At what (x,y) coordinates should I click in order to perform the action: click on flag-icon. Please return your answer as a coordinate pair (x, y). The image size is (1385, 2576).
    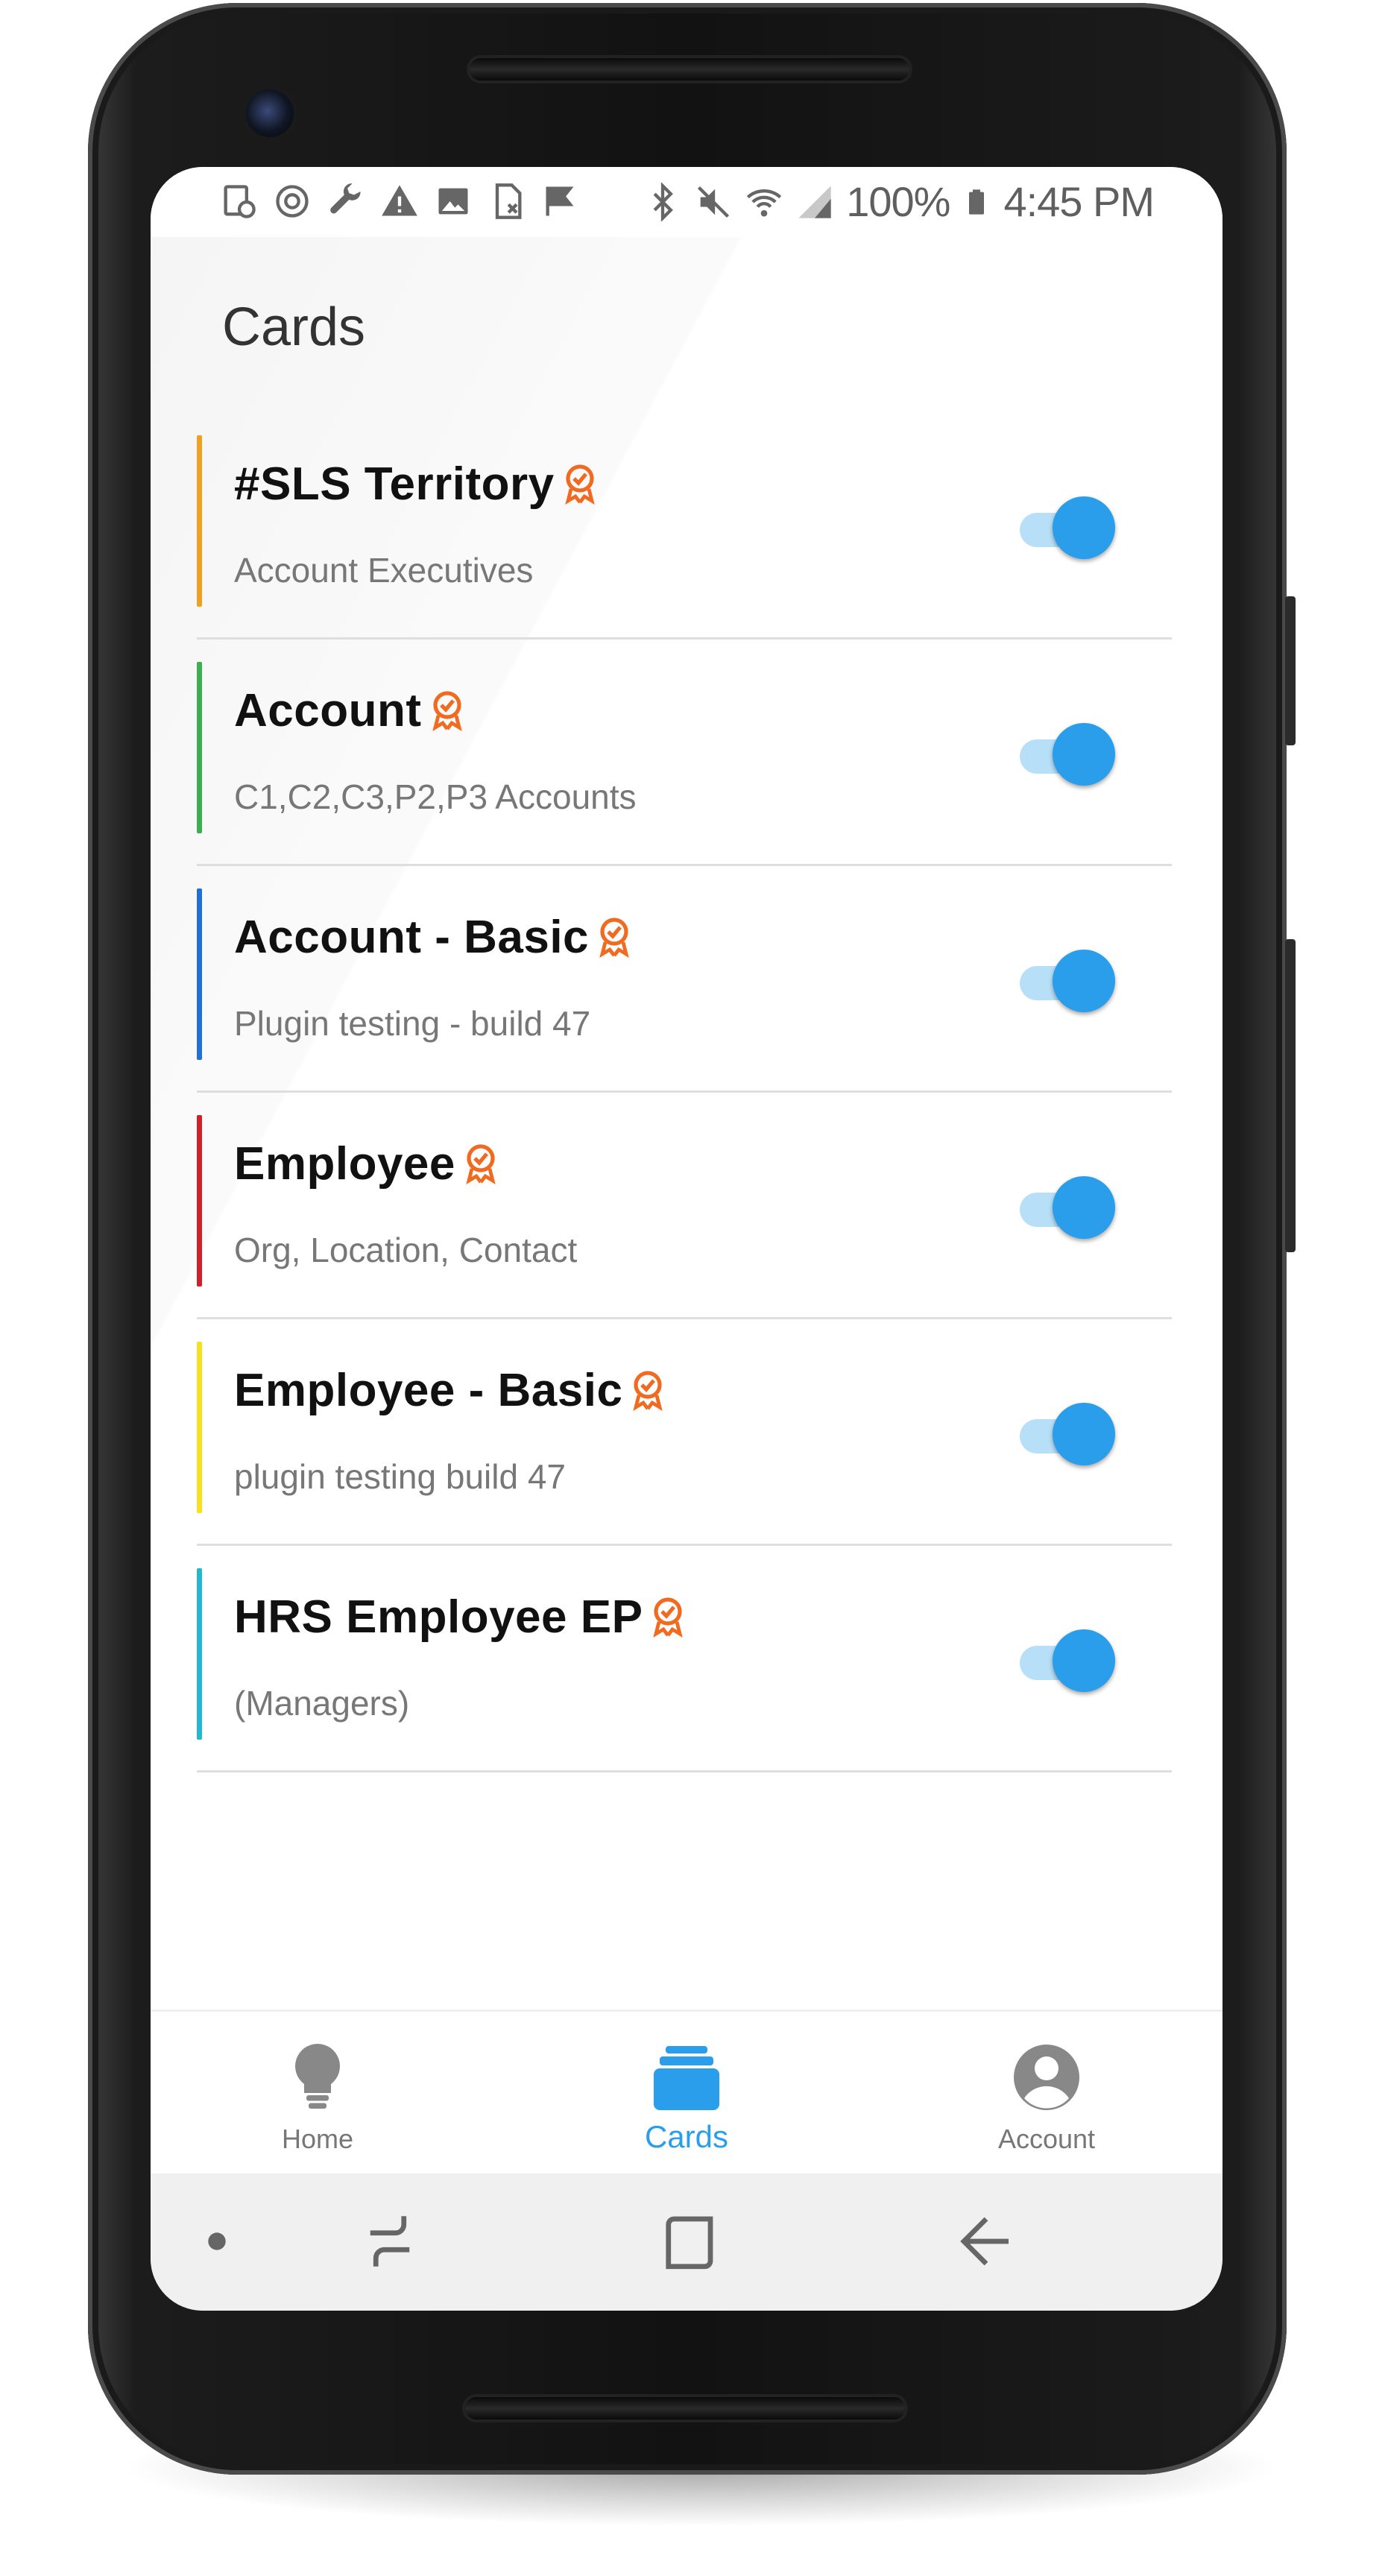
    Looking at the image, I should click on (560, 201).